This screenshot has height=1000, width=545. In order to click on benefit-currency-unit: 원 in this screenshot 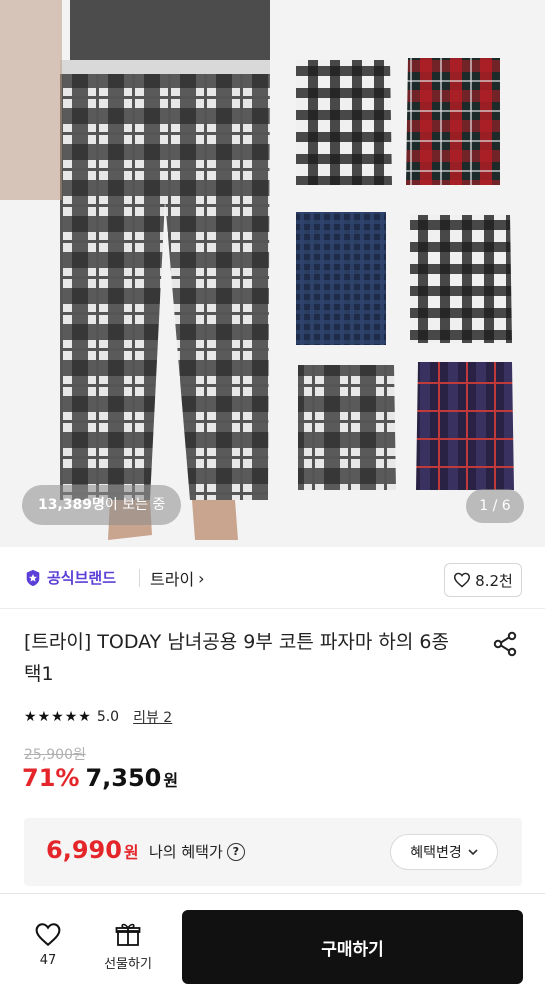, I will do `click(131, 852)`.